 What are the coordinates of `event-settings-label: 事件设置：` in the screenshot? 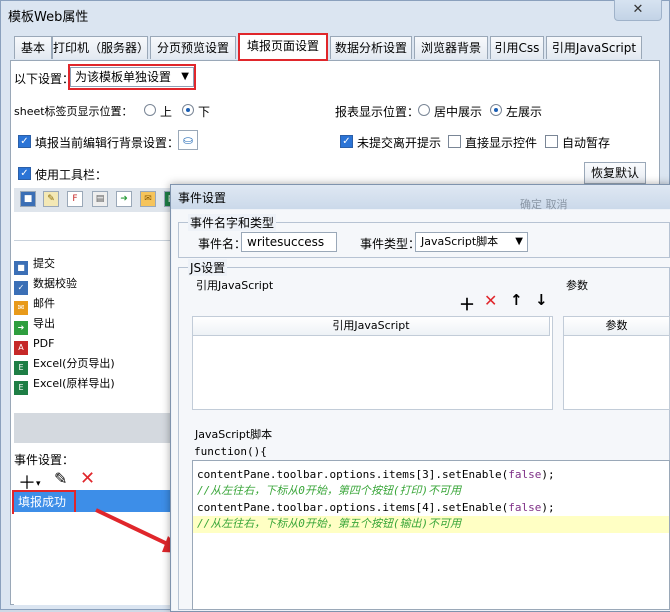 It's located at (44, 460).